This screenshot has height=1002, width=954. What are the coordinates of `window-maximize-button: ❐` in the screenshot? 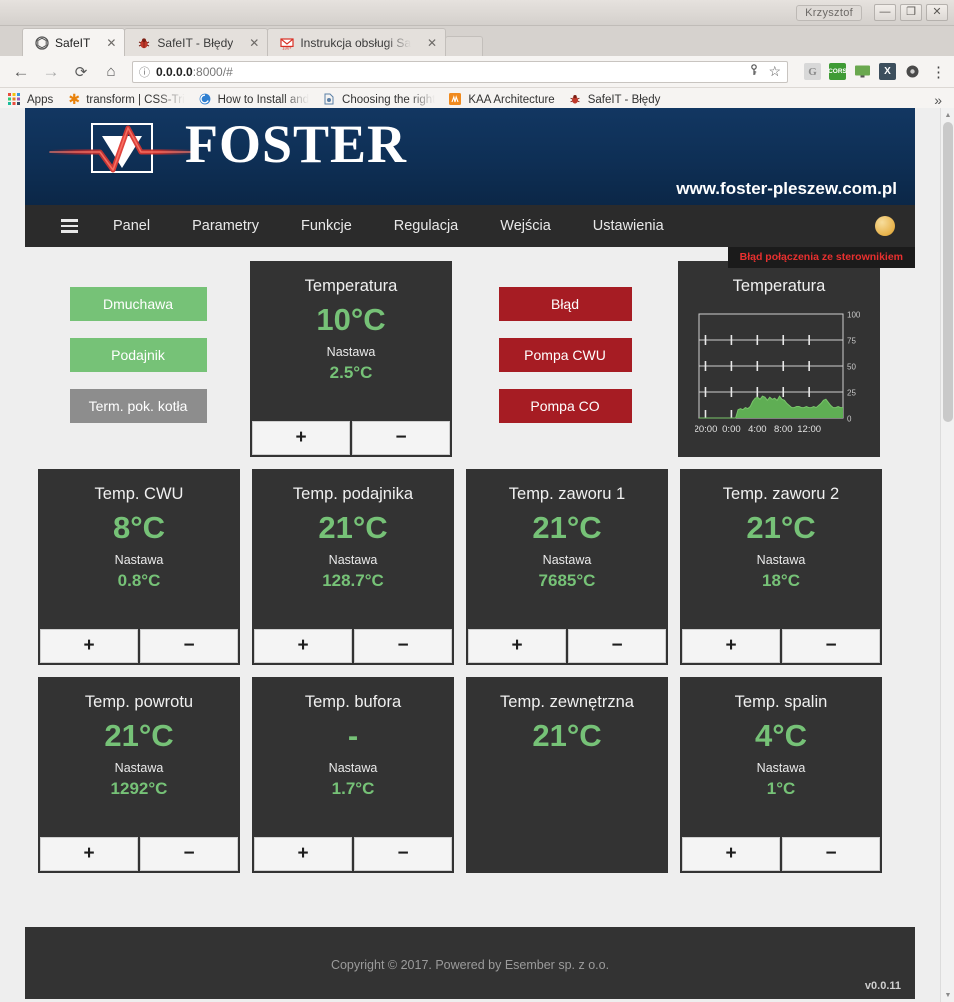 It's located at (911, 12).